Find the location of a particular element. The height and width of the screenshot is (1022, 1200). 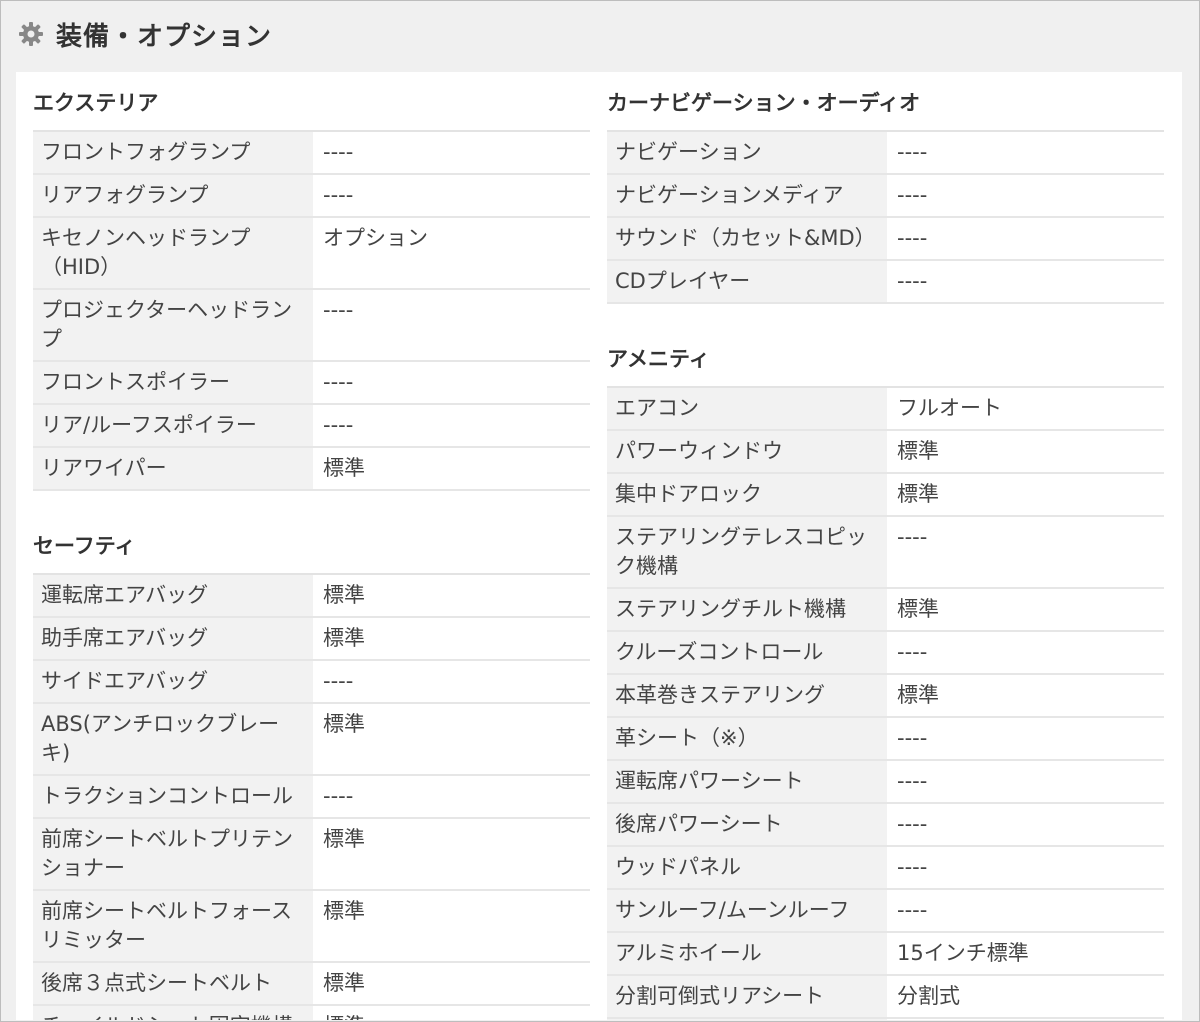

spec-label: 後席３点式シートベルト is located at coordinates (173, 984).